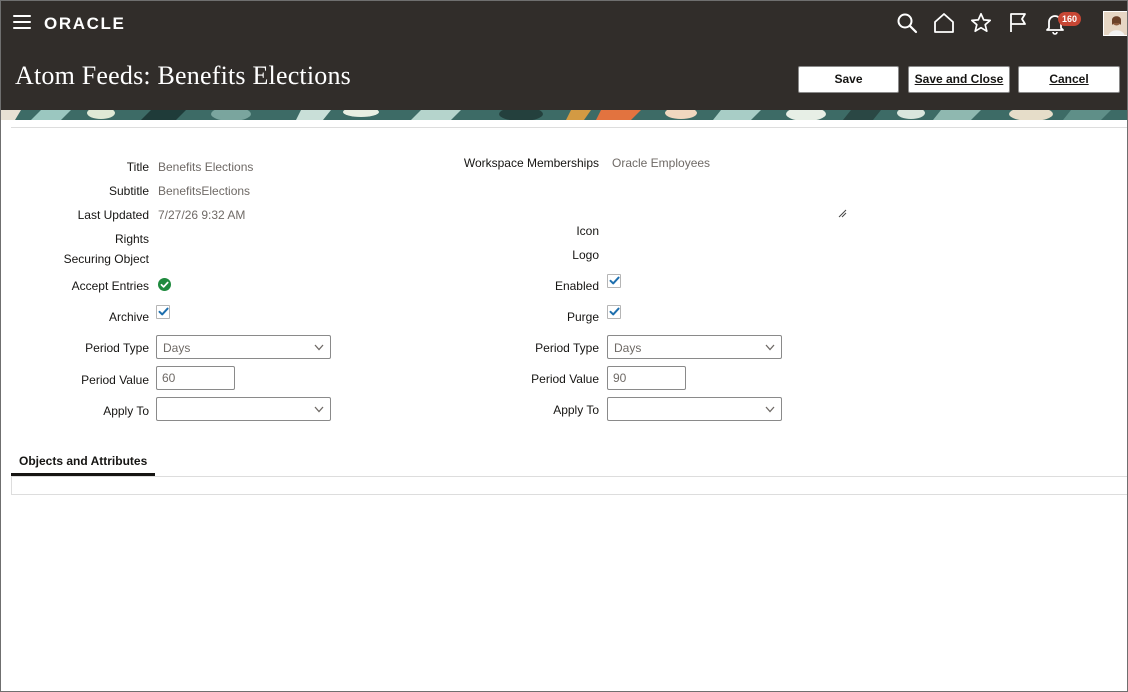 The height and width of the screenshot is (692, 1128). What do you see at coordinates (1115, 23) in the screenshot?
I see `avatar` at bounding box center [1115, 23].